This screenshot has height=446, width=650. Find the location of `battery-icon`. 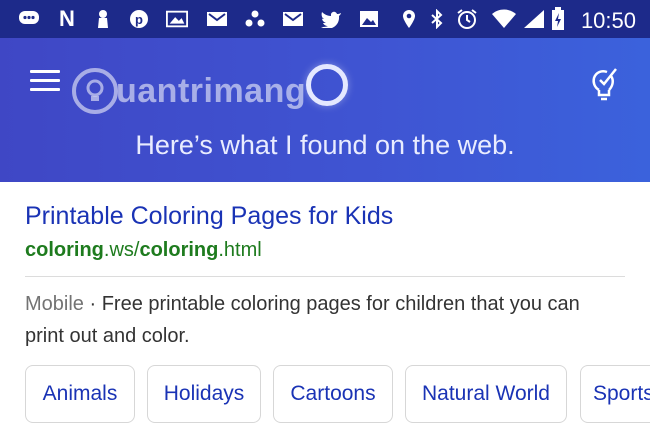

battery-icon is located at coordinates (558, 18).